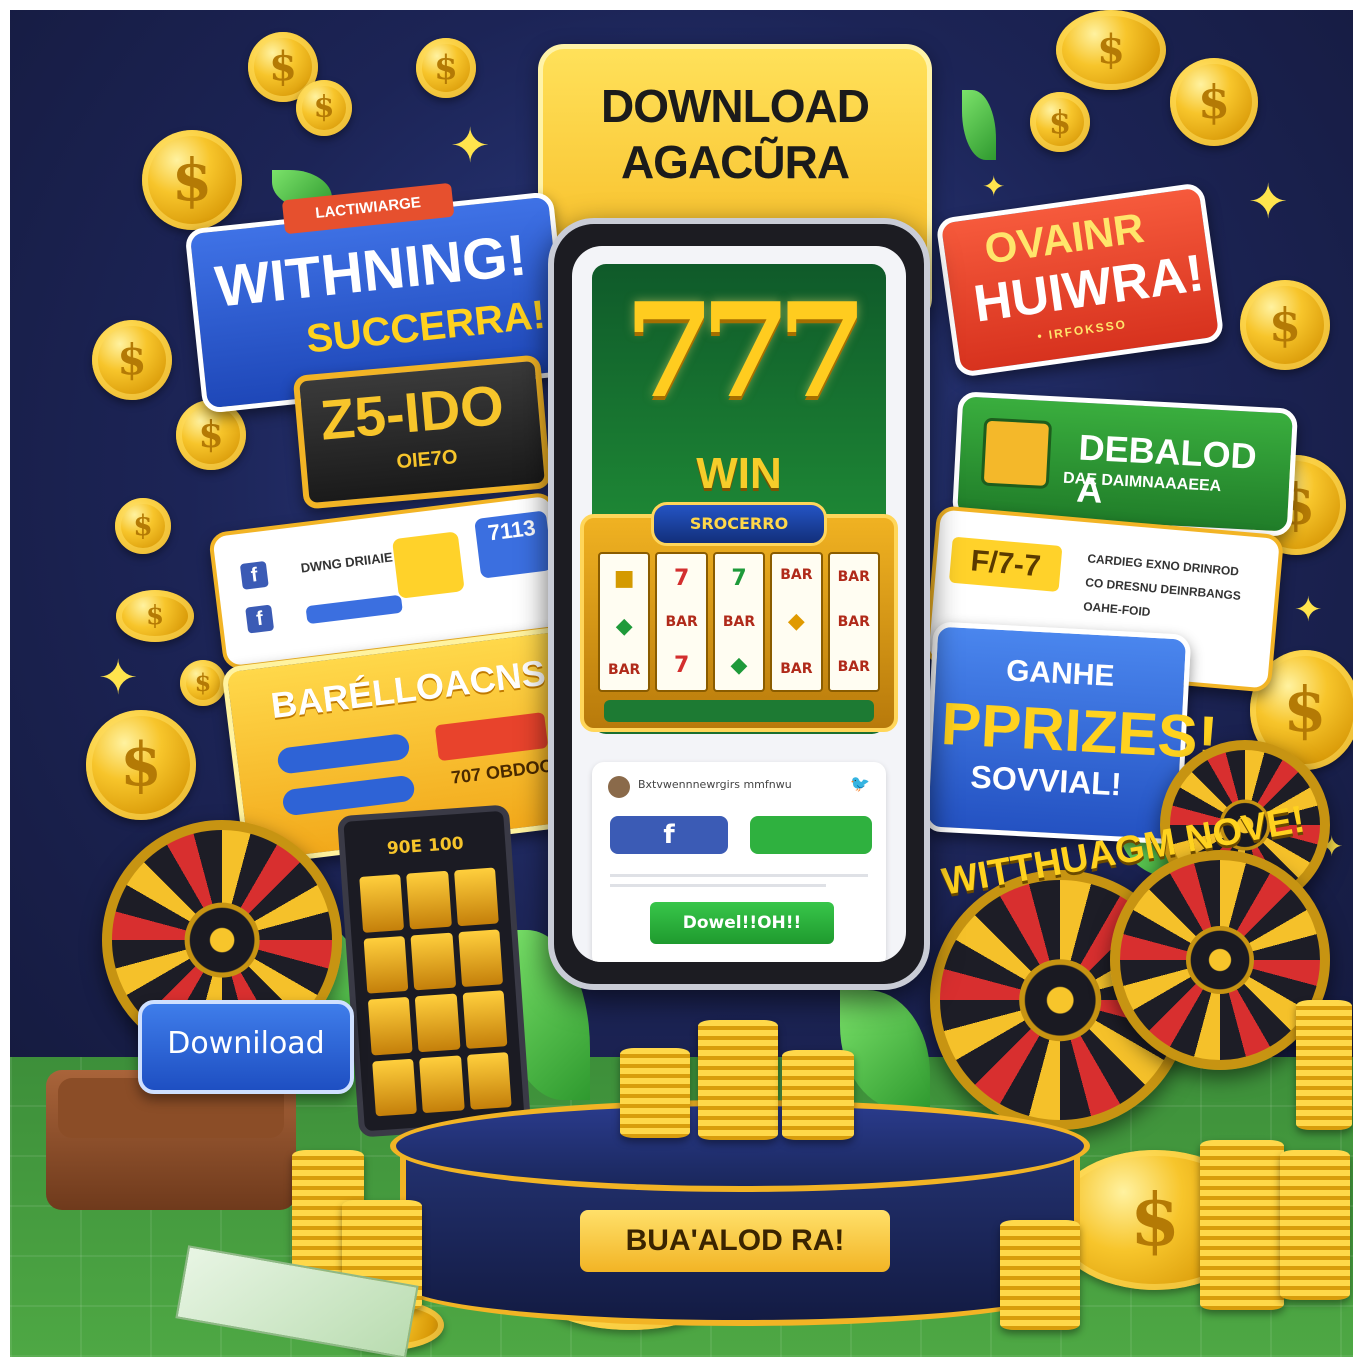 This screenshot has height=1367, width=1363. Describe the element at coordinates (246, 1047) in the screenshot. I see `download-button: Downiload` at that location.